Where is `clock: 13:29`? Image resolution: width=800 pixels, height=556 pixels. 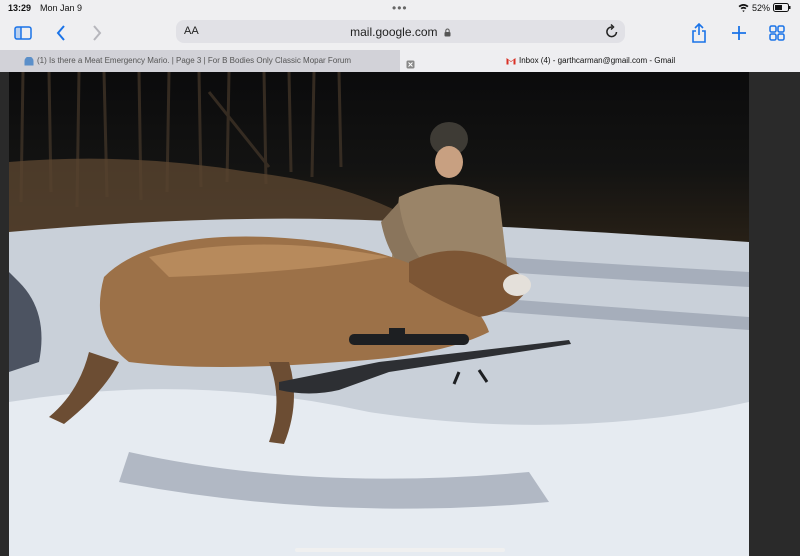
clock: 13:29 is located at coordinates (20, 8).